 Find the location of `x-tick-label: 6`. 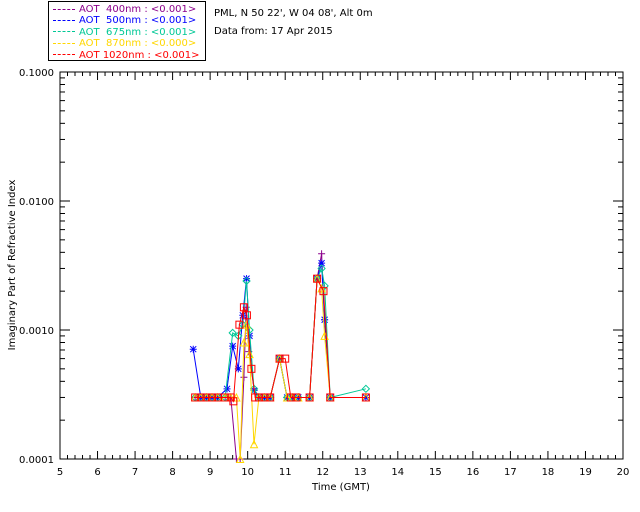

x-tick-label: 6 is located at coordinates (97, 472).